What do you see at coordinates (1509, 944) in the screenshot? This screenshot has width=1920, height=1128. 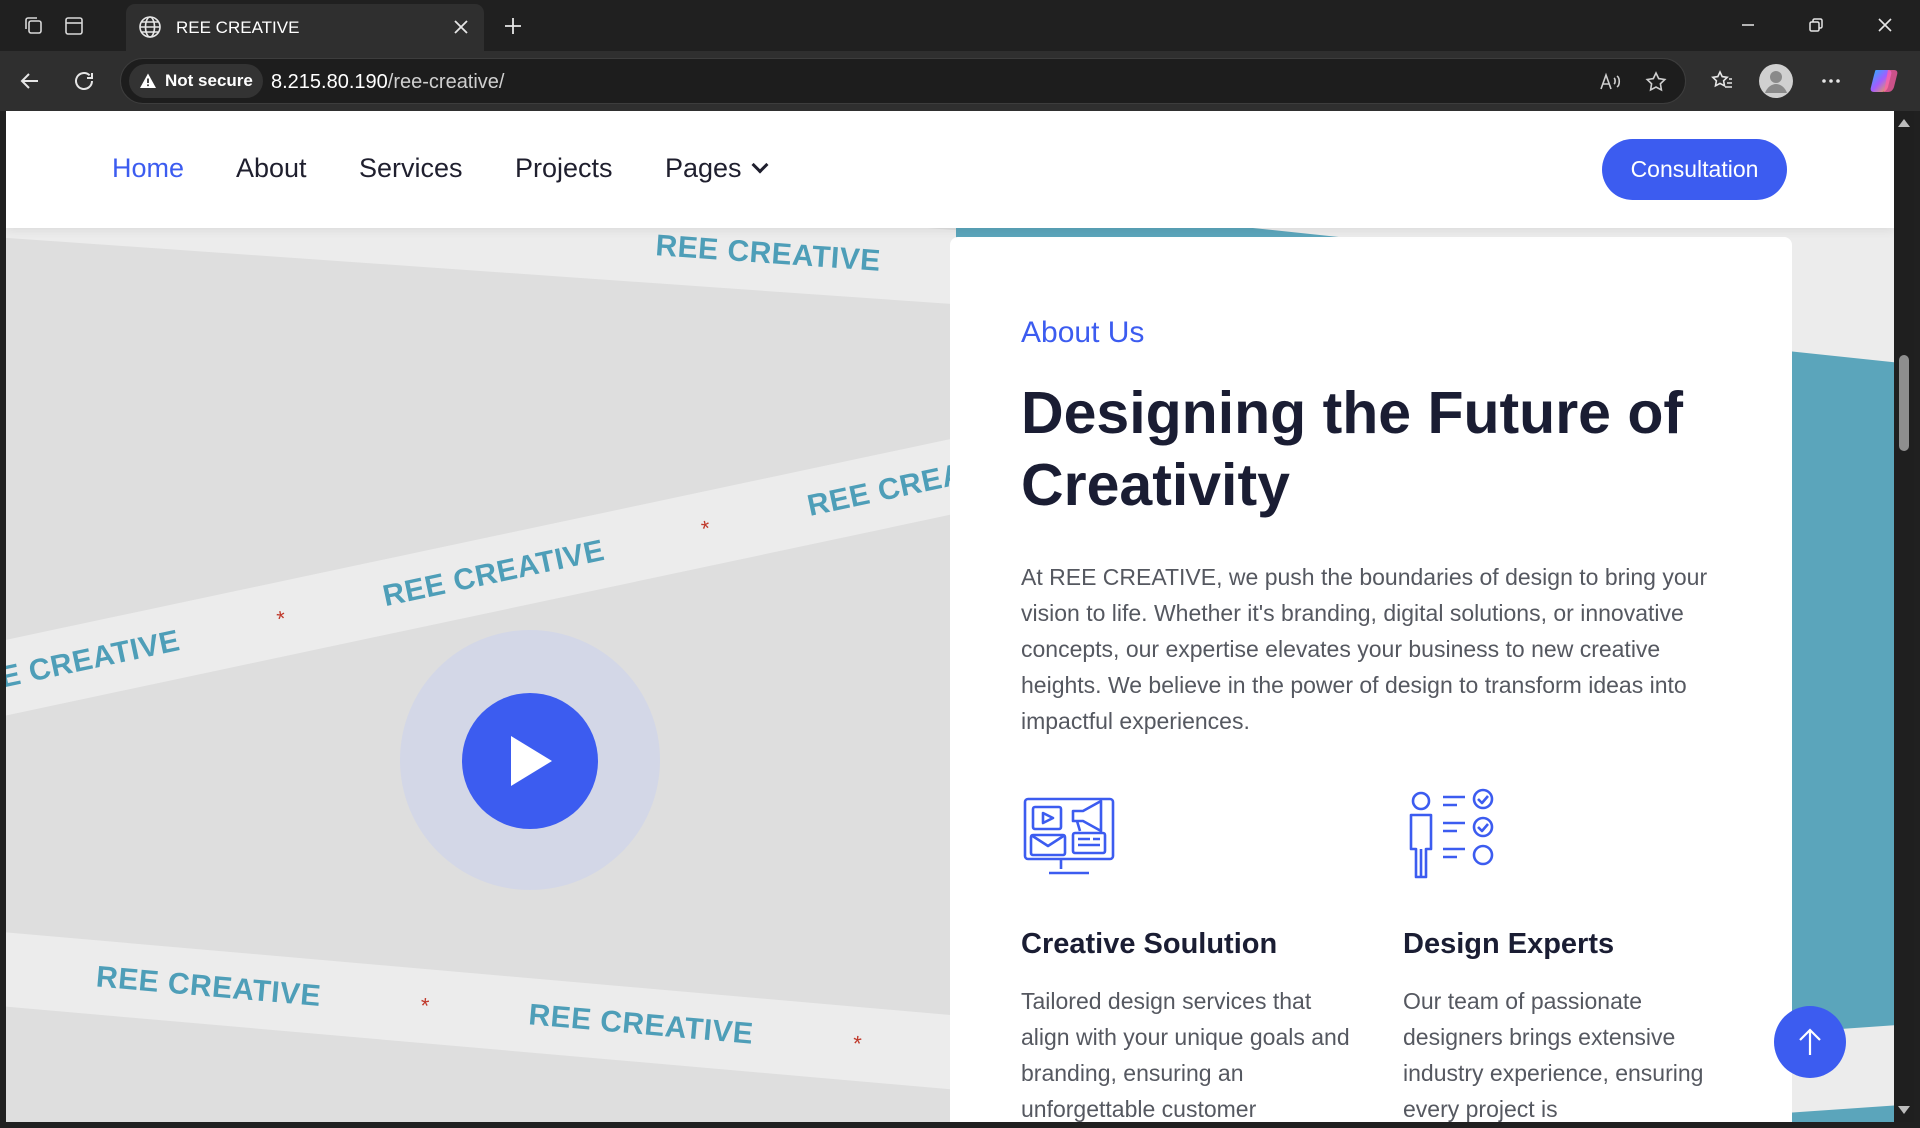 I see `feature-title: Design Experts` at bounding box center [1509, 944].